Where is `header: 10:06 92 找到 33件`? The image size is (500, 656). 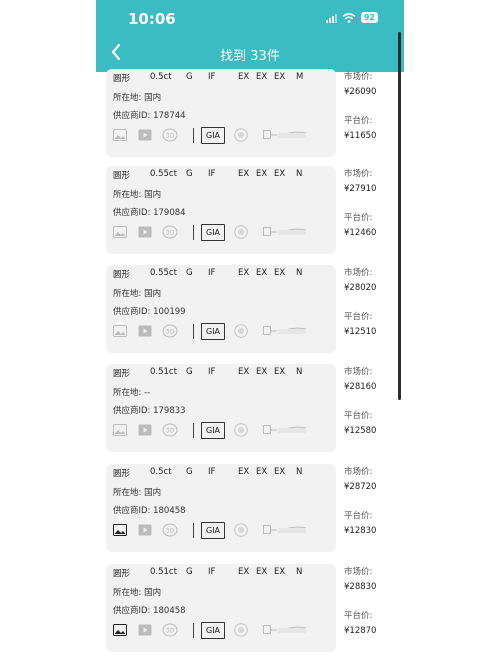
header: 10:06 92 找到 33件 is located at coordinates (250, 36).